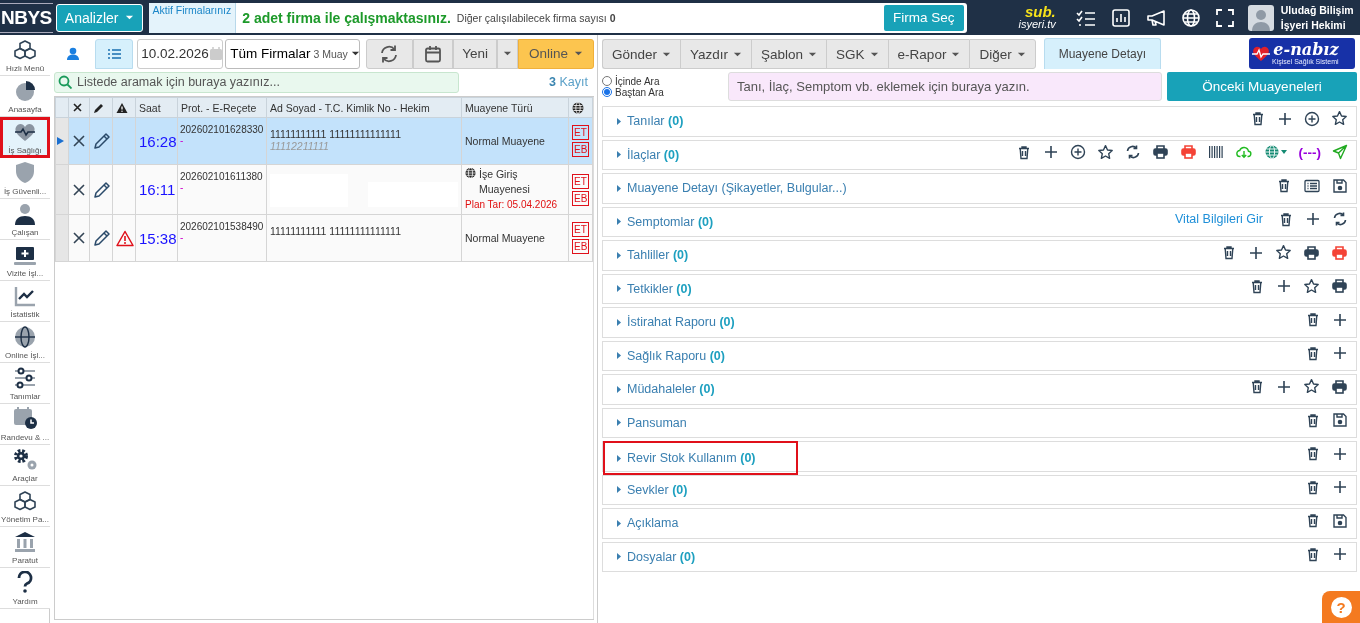  I want to click on toolbar-dropdown: Yazdır, so click(716, 54).